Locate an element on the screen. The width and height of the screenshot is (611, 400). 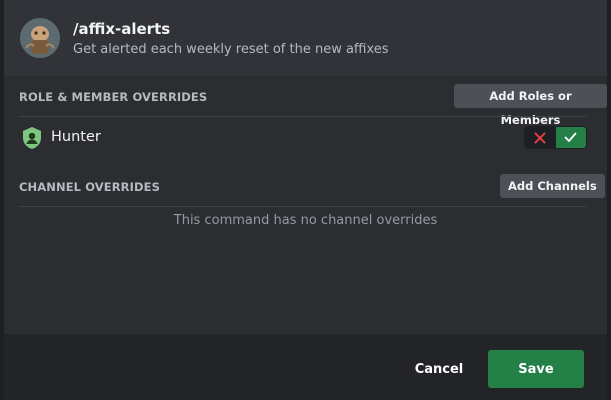
save-button: Save is located at coordinates (536, 369).